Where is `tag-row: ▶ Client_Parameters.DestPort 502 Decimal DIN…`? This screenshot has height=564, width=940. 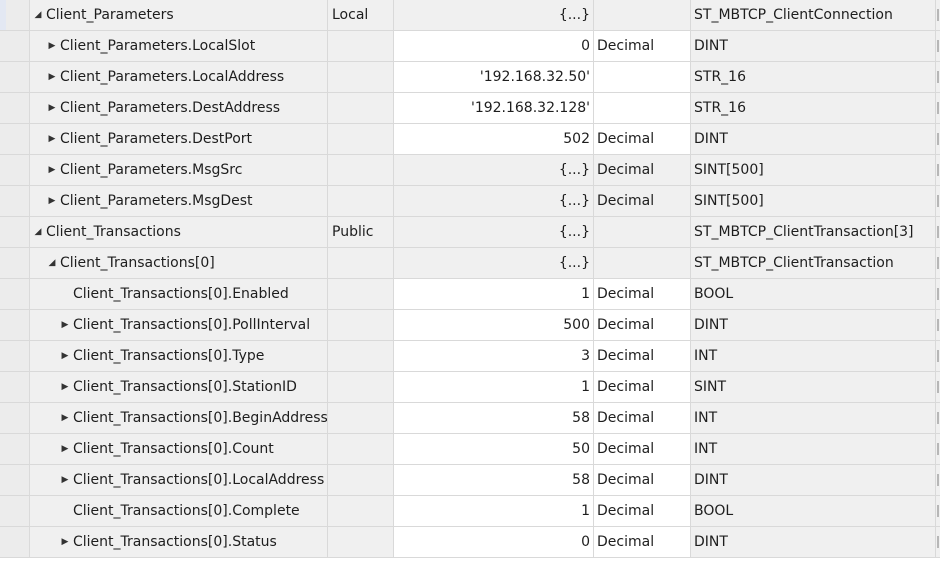
tag-row: ▶ Client_Parameters.DestPort 502 Decimal DIN… is located at coordinates (470, 139).